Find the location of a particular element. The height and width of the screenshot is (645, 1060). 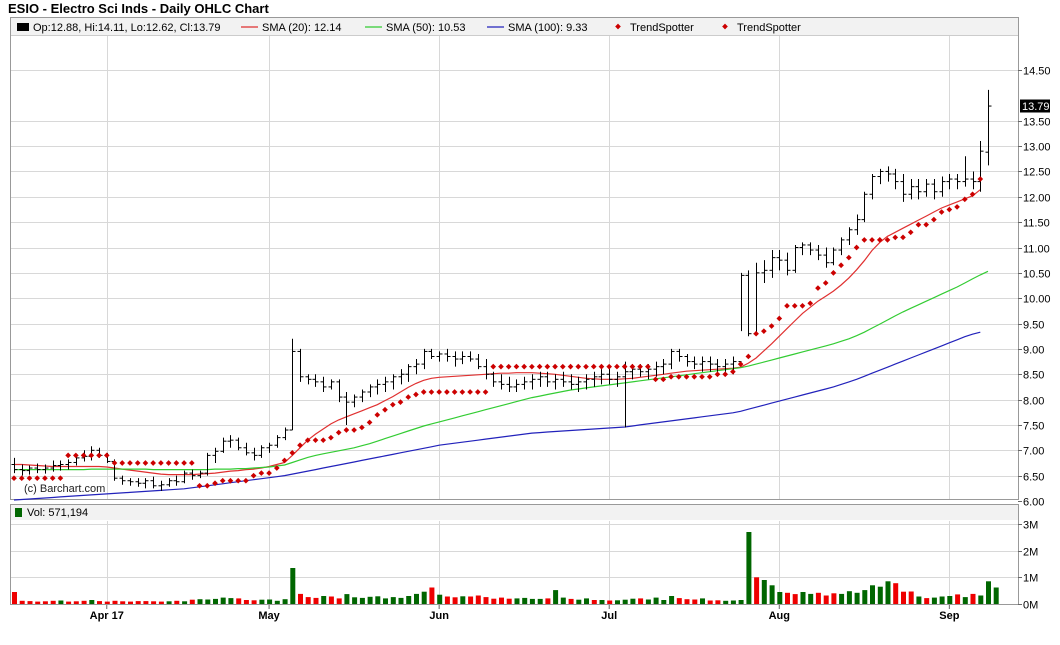

x-tick-label: Apr 17 is located at coordinates (107, 616).